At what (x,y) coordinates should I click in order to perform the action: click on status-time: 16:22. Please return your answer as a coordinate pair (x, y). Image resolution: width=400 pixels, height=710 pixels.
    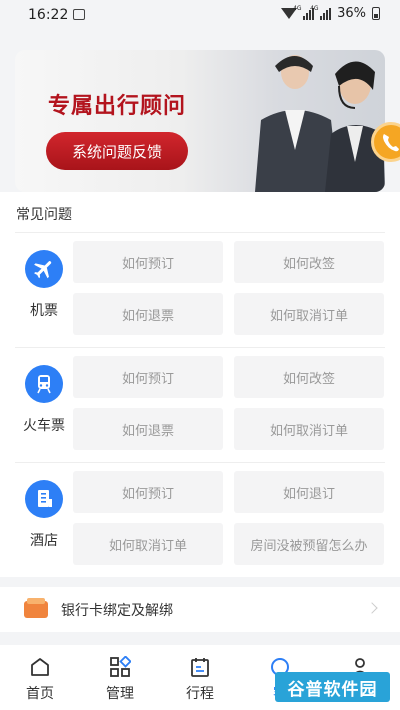
    Looking at the image, I should click on (48, 15).